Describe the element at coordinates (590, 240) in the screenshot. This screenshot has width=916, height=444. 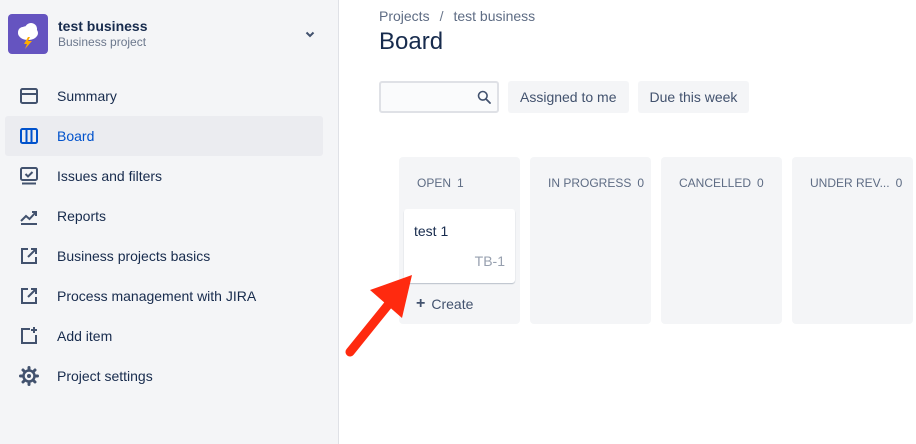
I see `board-column-in-progress: IN PROGRESS 0` at that location.